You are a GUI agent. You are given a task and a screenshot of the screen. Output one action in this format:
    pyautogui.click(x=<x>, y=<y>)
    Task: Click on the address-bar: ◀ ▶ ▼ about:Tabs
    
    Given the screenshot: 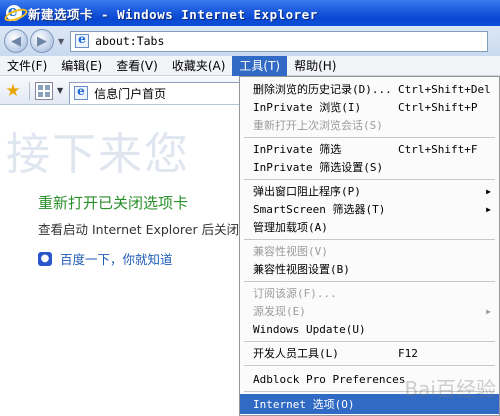 What is the action you would take?
    pyautogui.click(x=250, y=41)
    